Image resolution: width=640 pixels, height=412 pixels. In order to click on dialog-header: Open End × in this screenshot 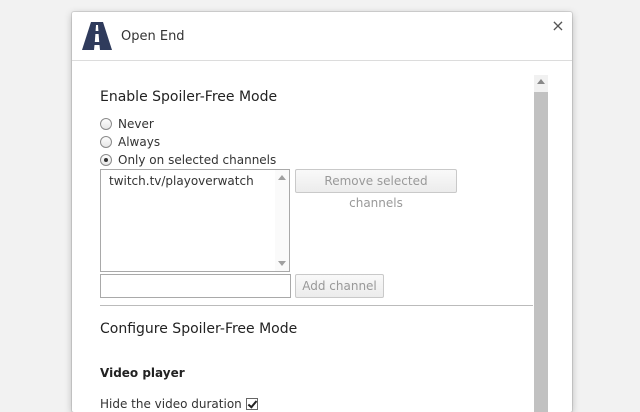, I will do `click(322, 36)`.